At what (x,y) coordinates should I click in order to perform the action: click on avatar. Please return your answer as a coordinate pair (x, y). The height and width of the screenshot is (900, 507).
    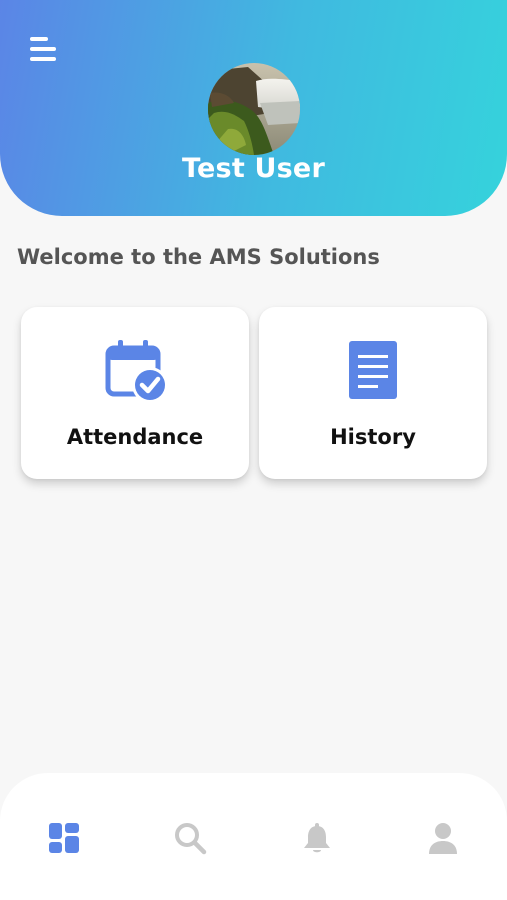
    Looking at the image, I should click on (254, 109).